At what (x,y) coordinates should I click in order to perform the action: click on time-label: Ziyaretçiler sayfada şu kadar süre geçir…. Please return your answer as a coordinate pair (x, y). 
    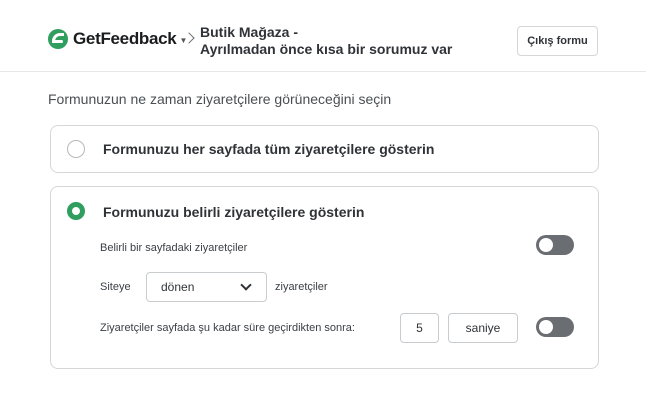
    Looking at the image, I should click on (227, 328).